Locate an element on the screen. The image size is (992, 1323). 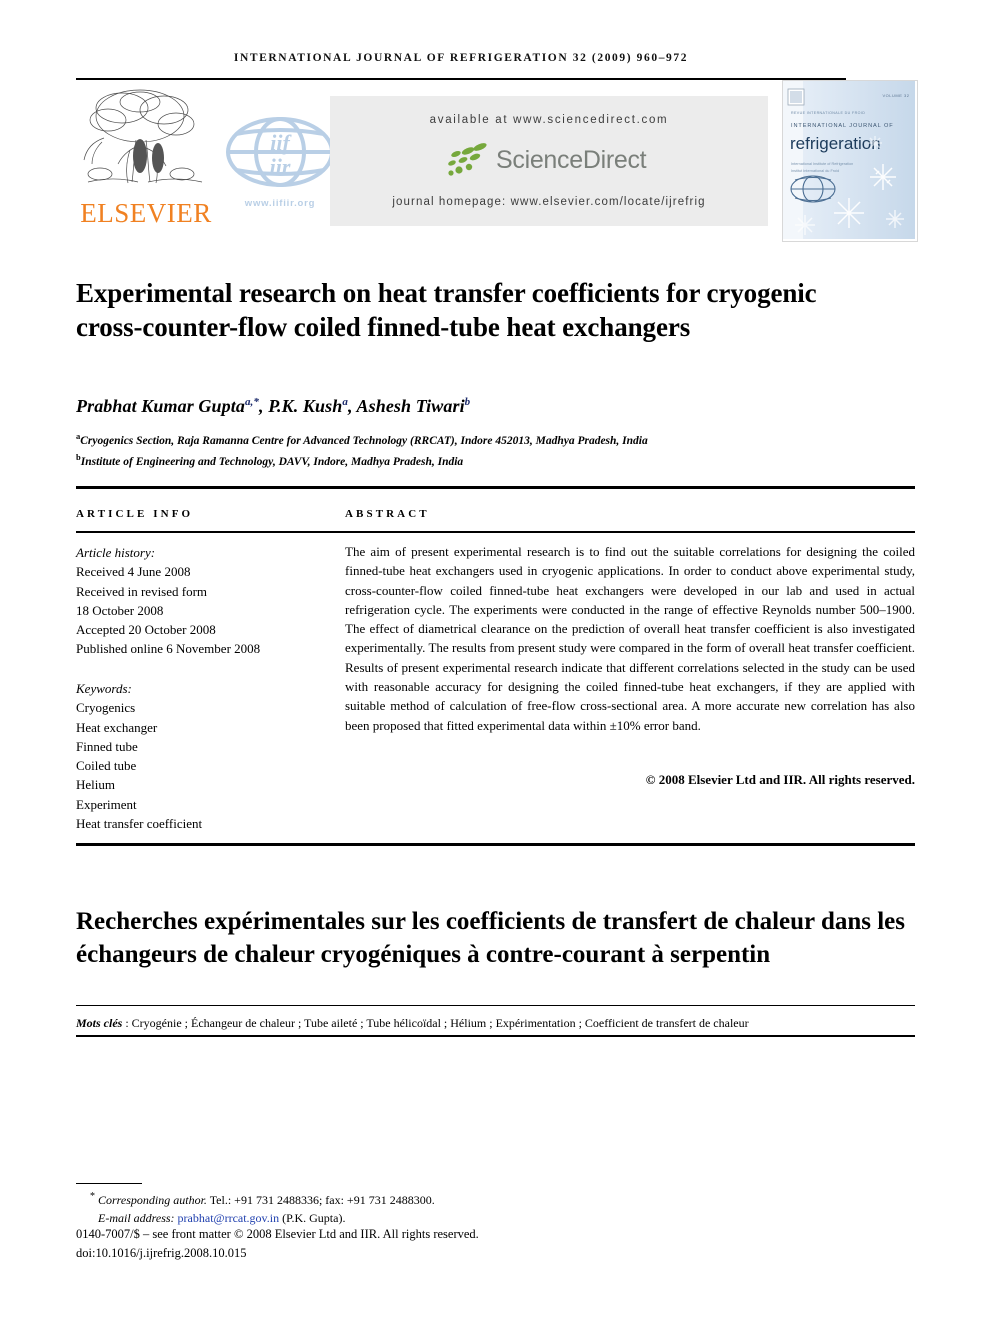
elsevier-wordmark: ELSEVIER is located at coordinates (146, 213).